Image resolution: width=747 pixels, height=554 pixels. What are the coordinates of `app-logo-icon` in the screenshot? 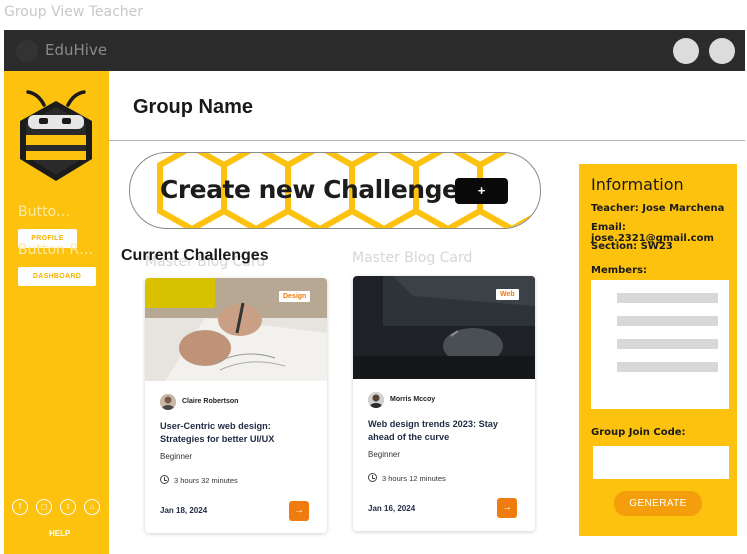 It's located at (27, 51).